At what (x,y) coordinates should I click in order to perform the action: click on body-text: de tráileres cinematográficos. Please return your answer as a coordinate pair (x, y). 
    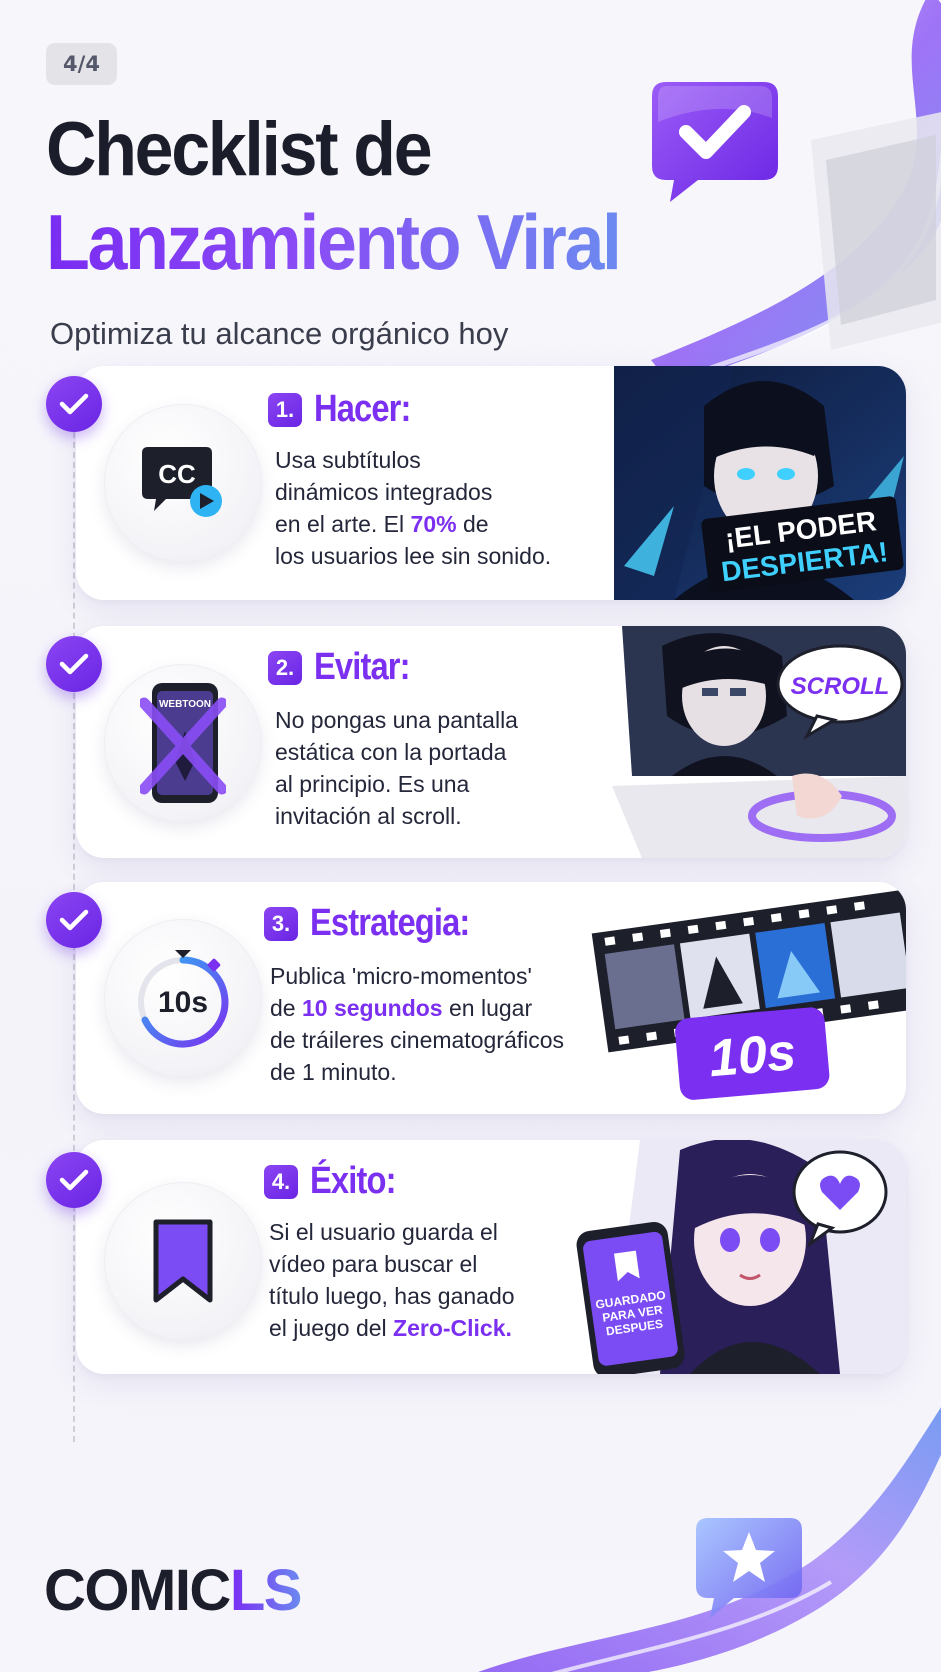
    Looking at the image, I should click on (417, 1040).